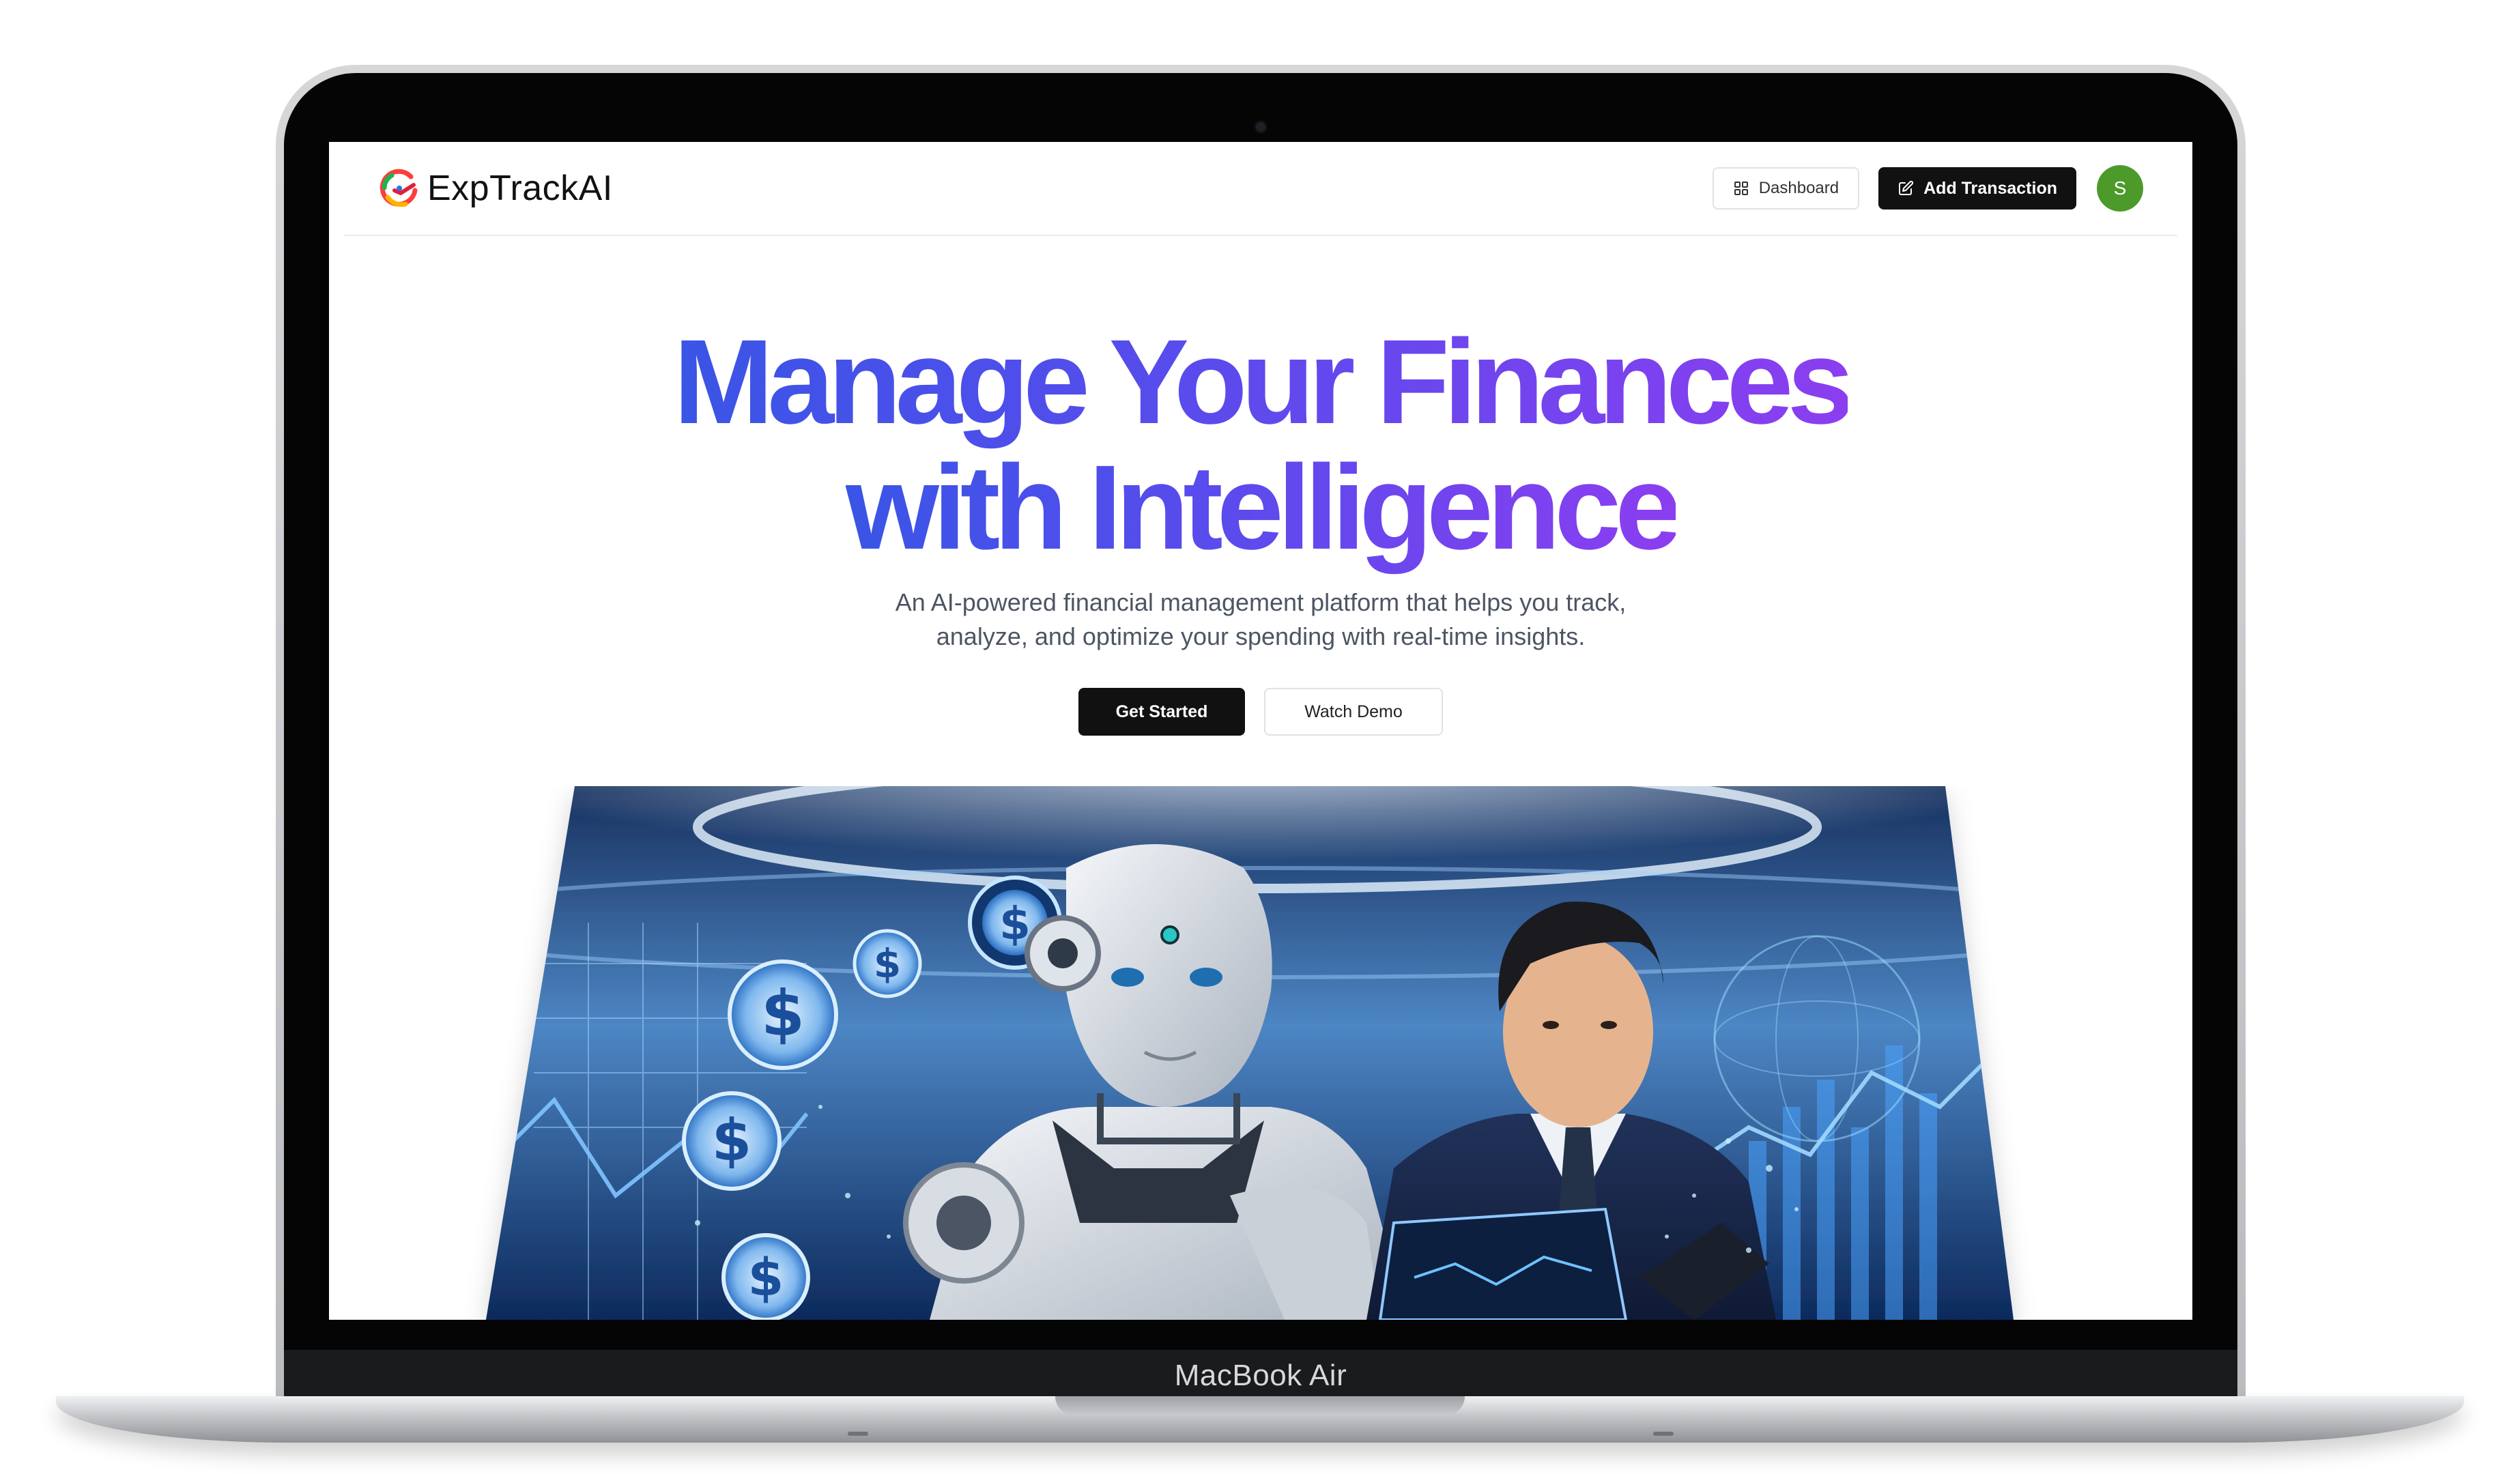 This screenshot has height=1474, width=2520. Describe the element at coordinates (1260, 127) in the screenshot. I see `webcam-icon` at that location.